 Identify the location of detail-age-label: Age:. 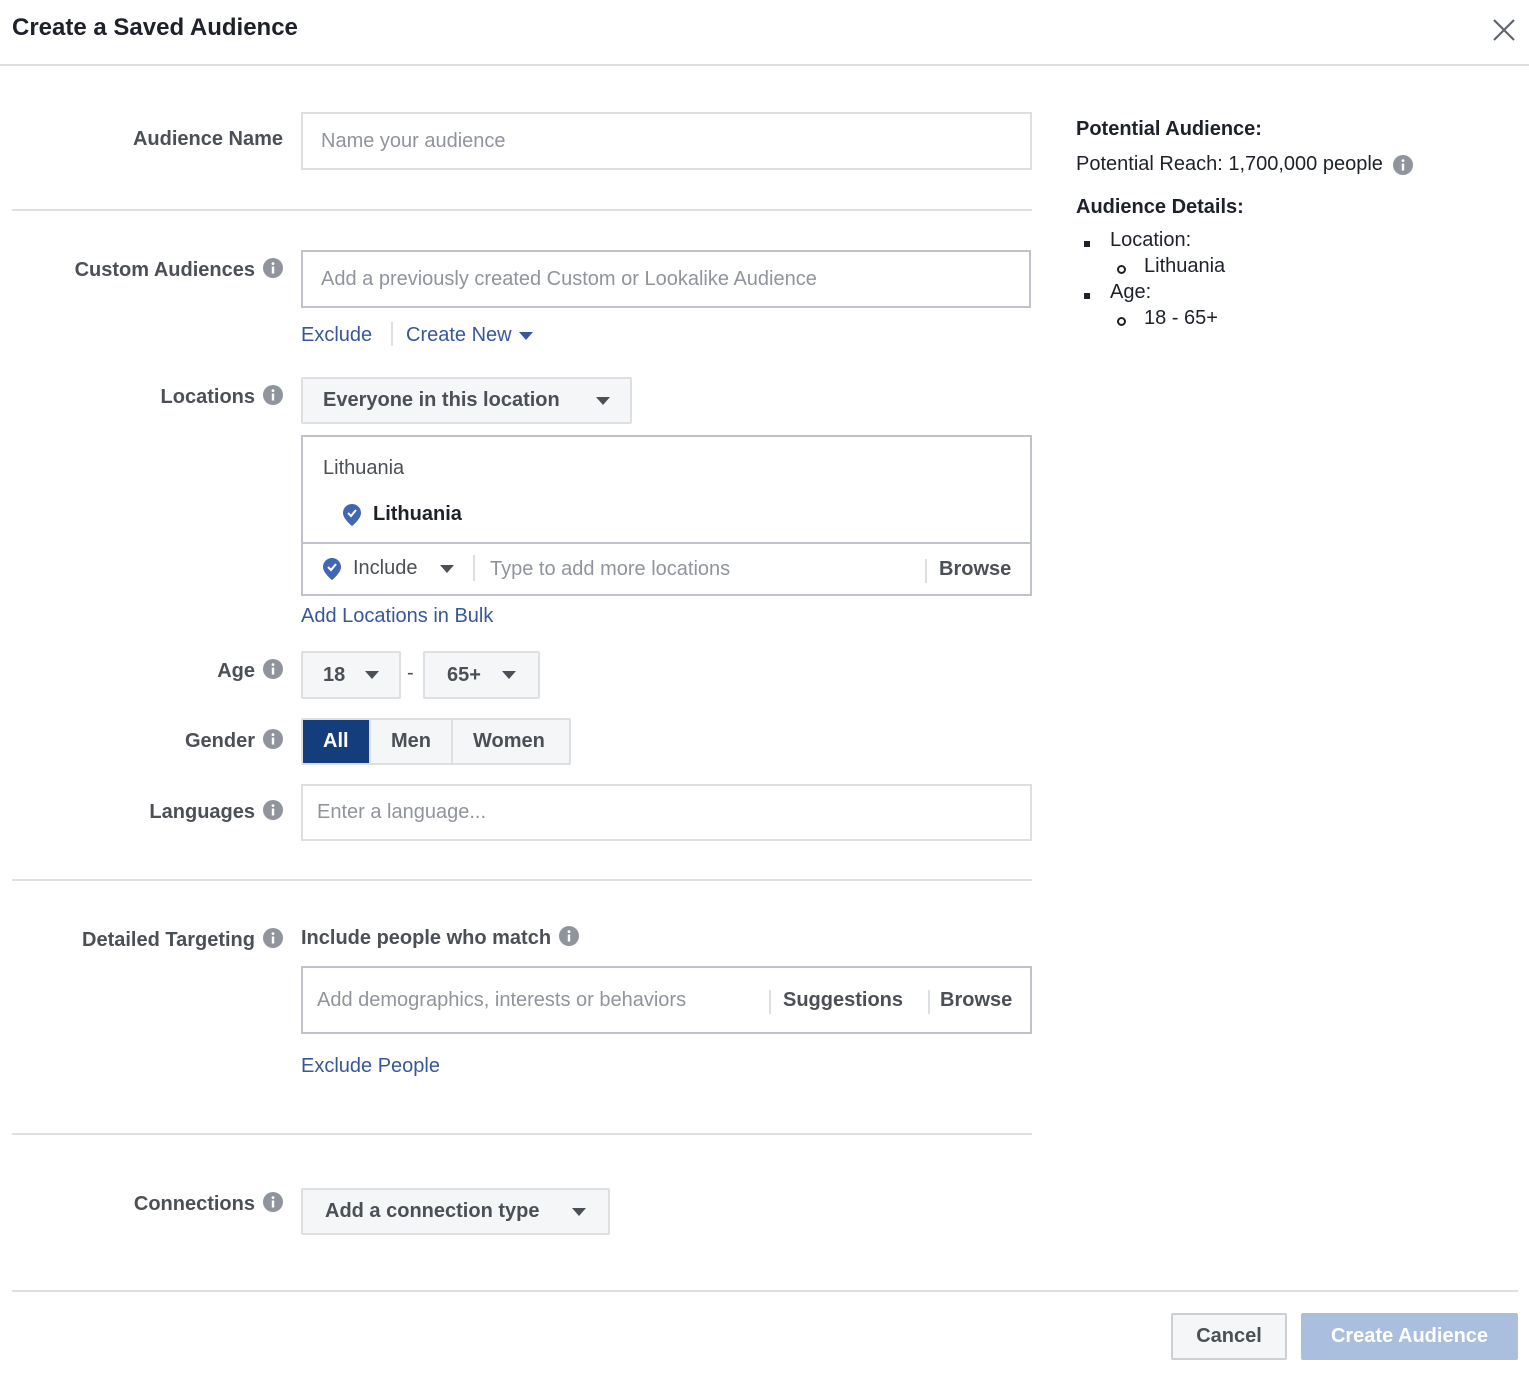
(1131, 292).